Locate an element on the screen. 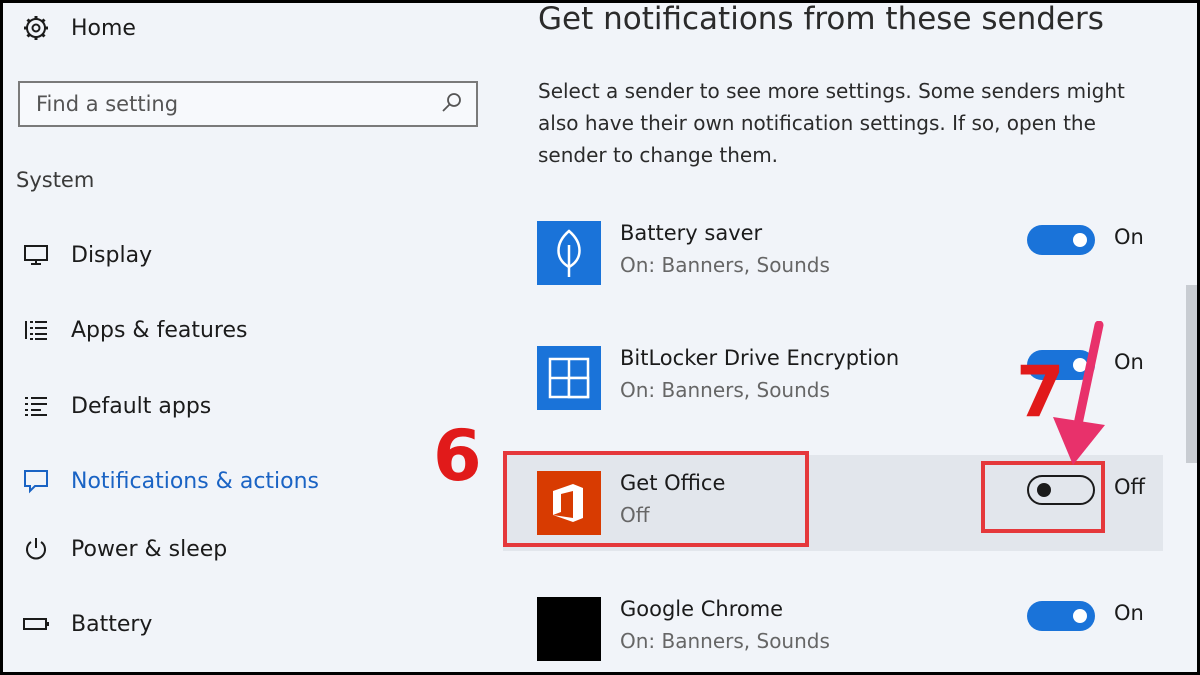 The width and height of the screenshot is (1200, 675). notification-icon is located at coordinates (36, 481).